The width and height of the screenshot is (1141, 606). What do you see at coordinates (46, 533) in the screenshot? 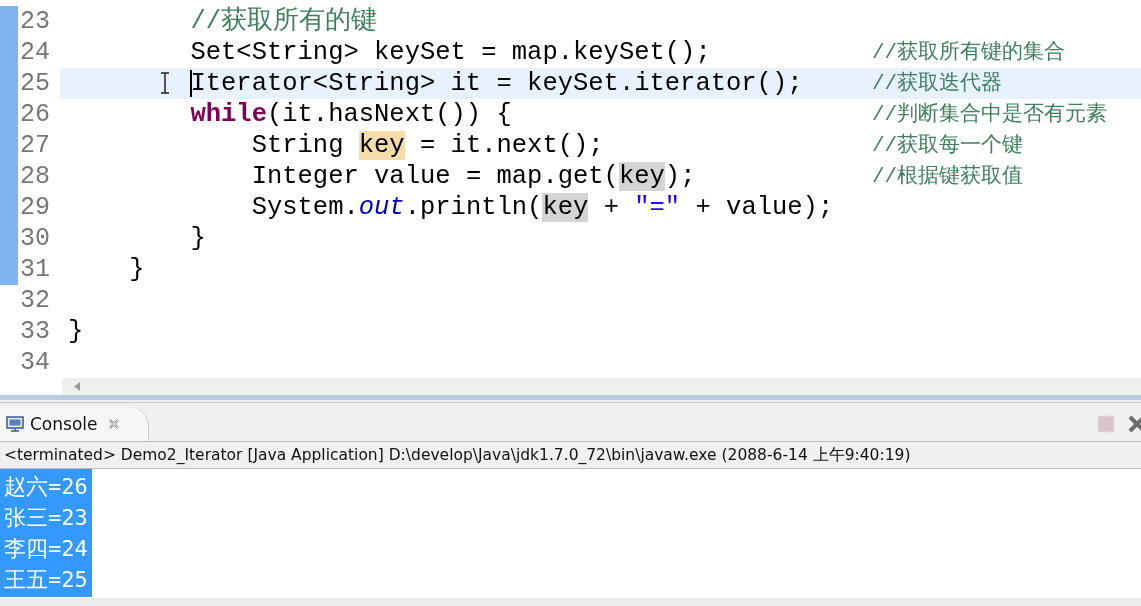
I see `console-output: 赵六=26 张三=23 李四=24 王五=25` at bounding box center [46, 533].